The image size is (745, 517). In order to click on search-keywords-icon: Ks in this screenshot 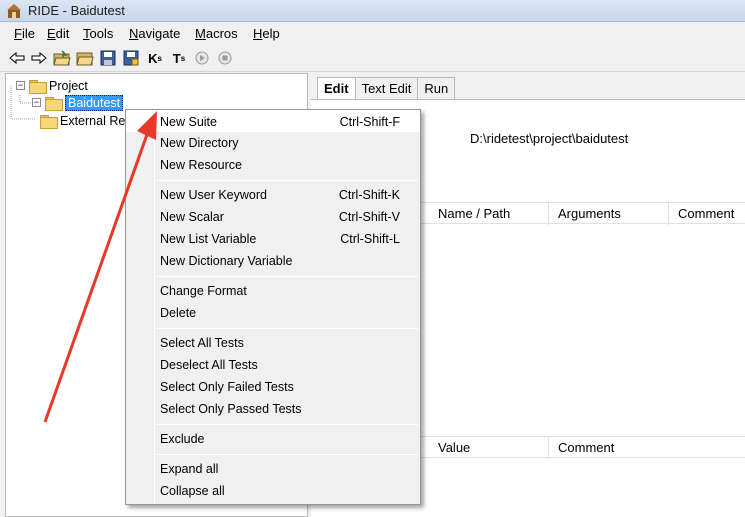, I will do `click(155, 58)`.